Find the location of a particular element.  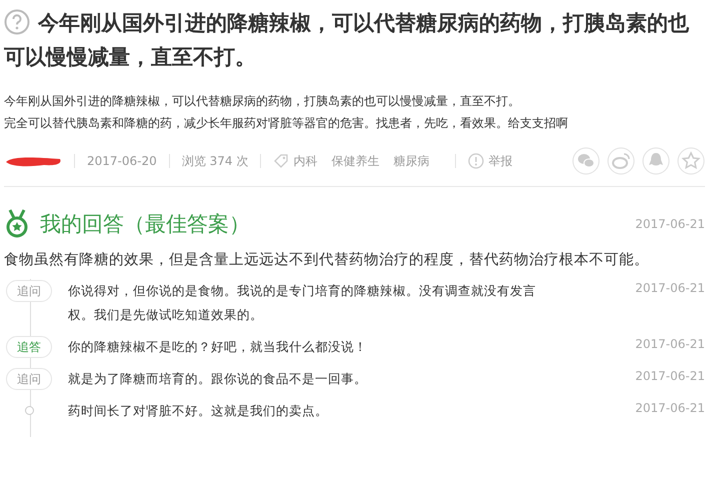

question-title: 今年刚从国外引进的降糖辣椒，可以代替糖尿病的药物，打胰岛素的也可以慢慢减量，直至不打。 is located at coordinates (347, 39).